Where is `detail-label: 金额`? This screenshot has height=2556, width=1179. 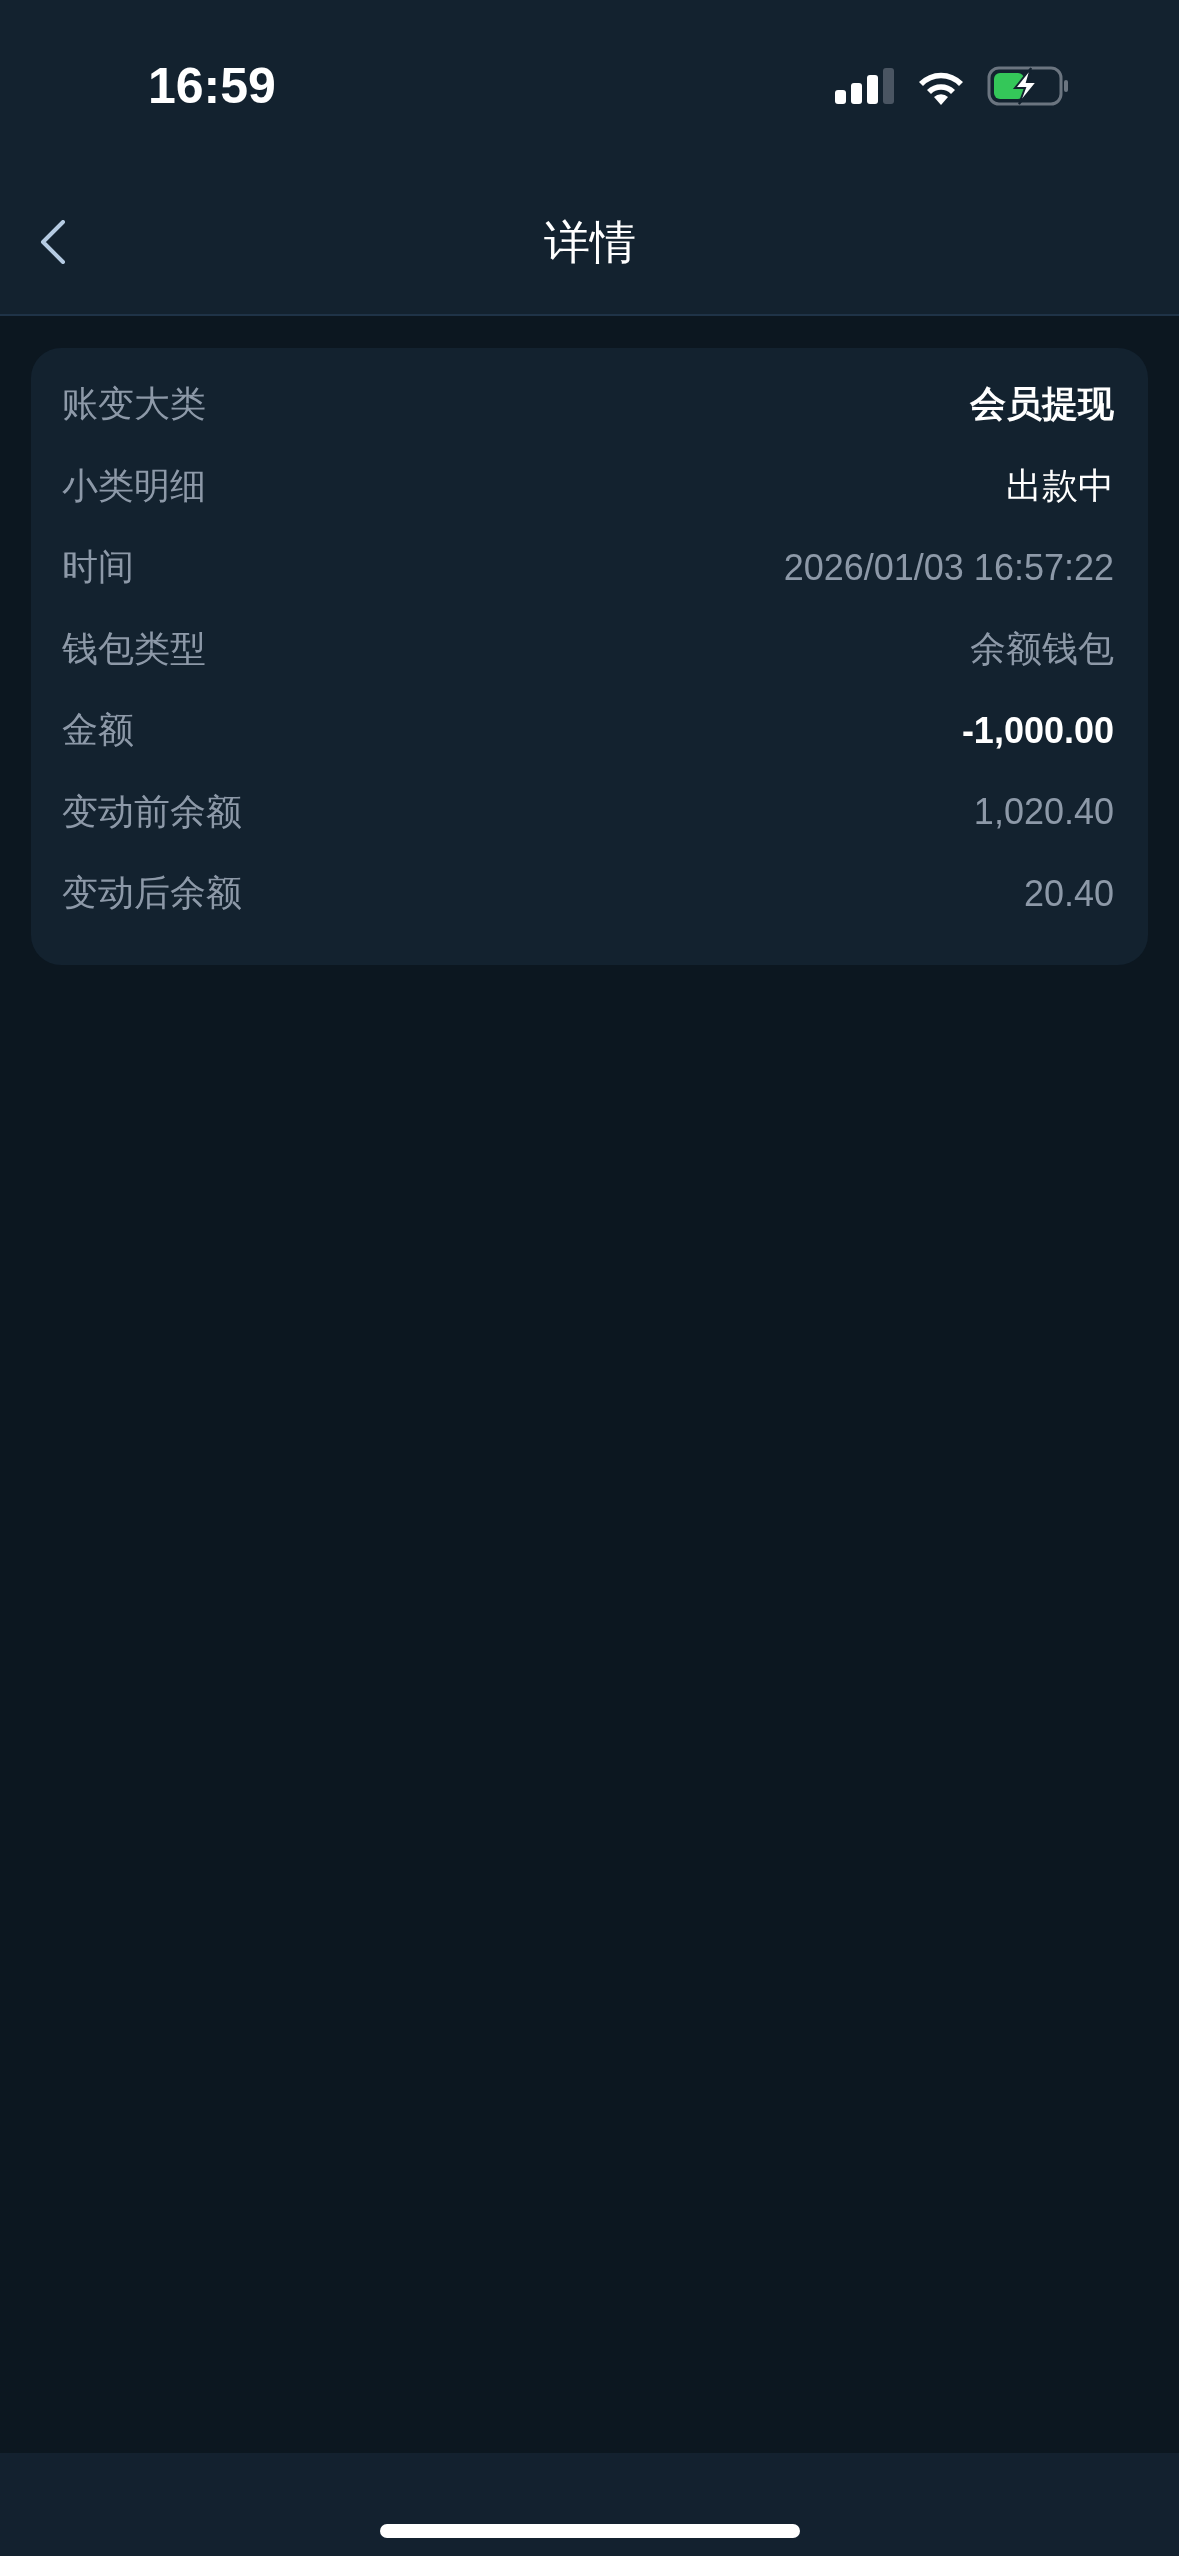 detail-label: 金额 is located at coordinates (98, 730).